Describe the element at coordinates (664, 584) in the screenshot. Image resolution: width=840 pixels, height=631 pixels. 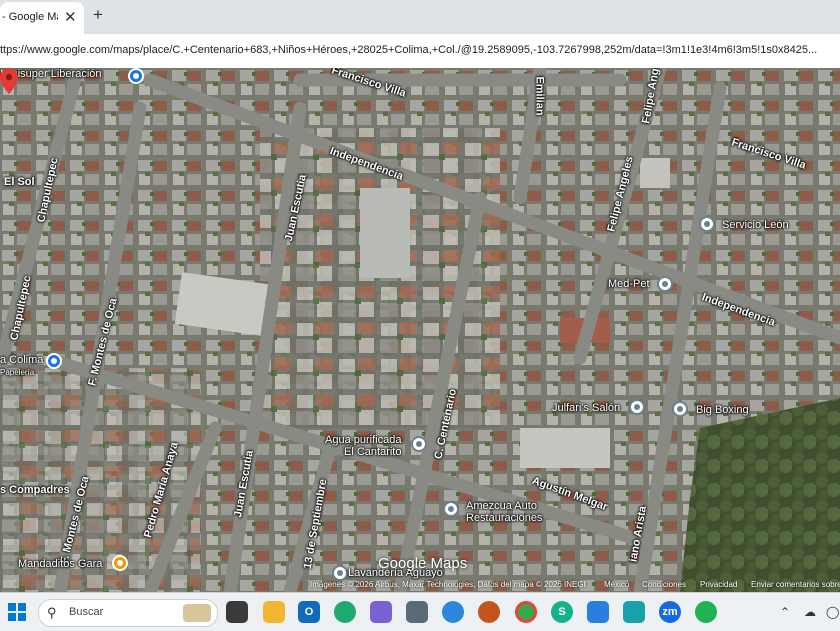
I see `attribution-link: Condiciones` at that location.